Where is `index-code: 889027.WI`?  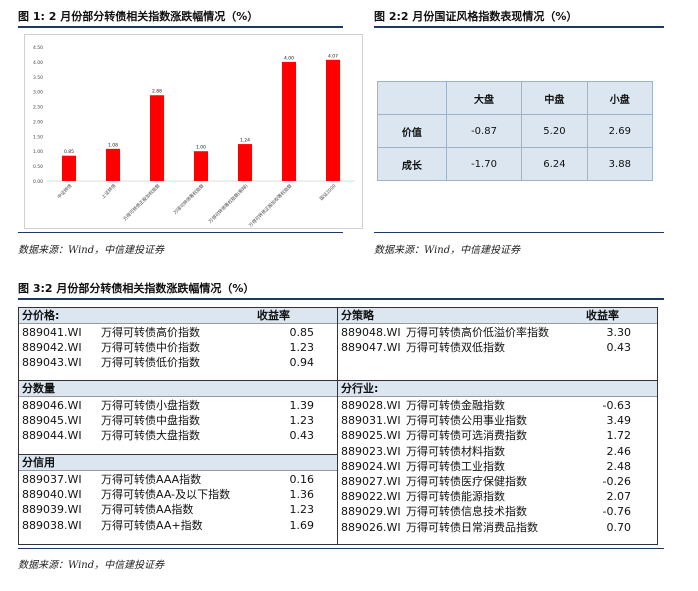
index-code: 889027.WI is located at coordinates (371, 481).